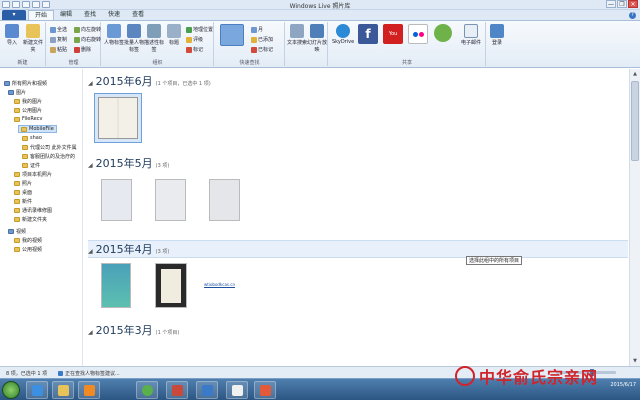 The image size is (640, 400). Describe the element at coordinates (66, 15) in the screenshot. I see `tab-edit: 编辑` at that location.